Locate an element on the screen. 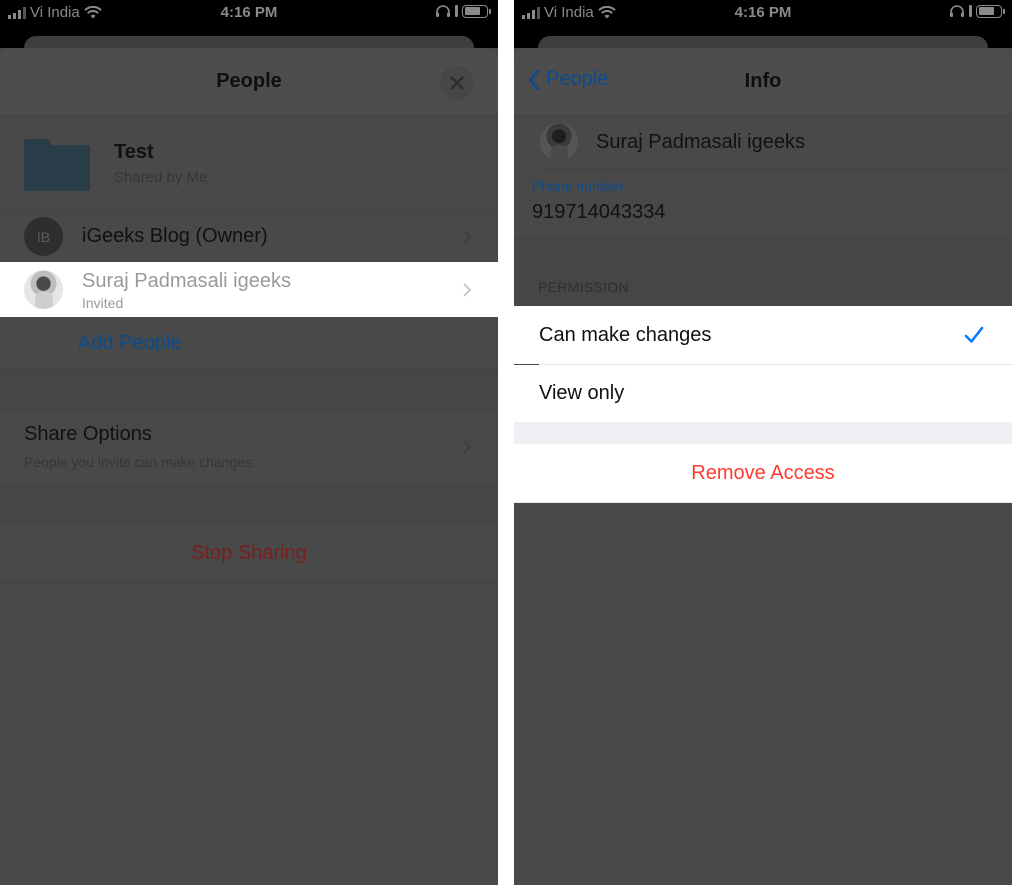 This screenshot has width=1012, height=885. remove-access-button: Remove Access is located at coordinates (763, 473).